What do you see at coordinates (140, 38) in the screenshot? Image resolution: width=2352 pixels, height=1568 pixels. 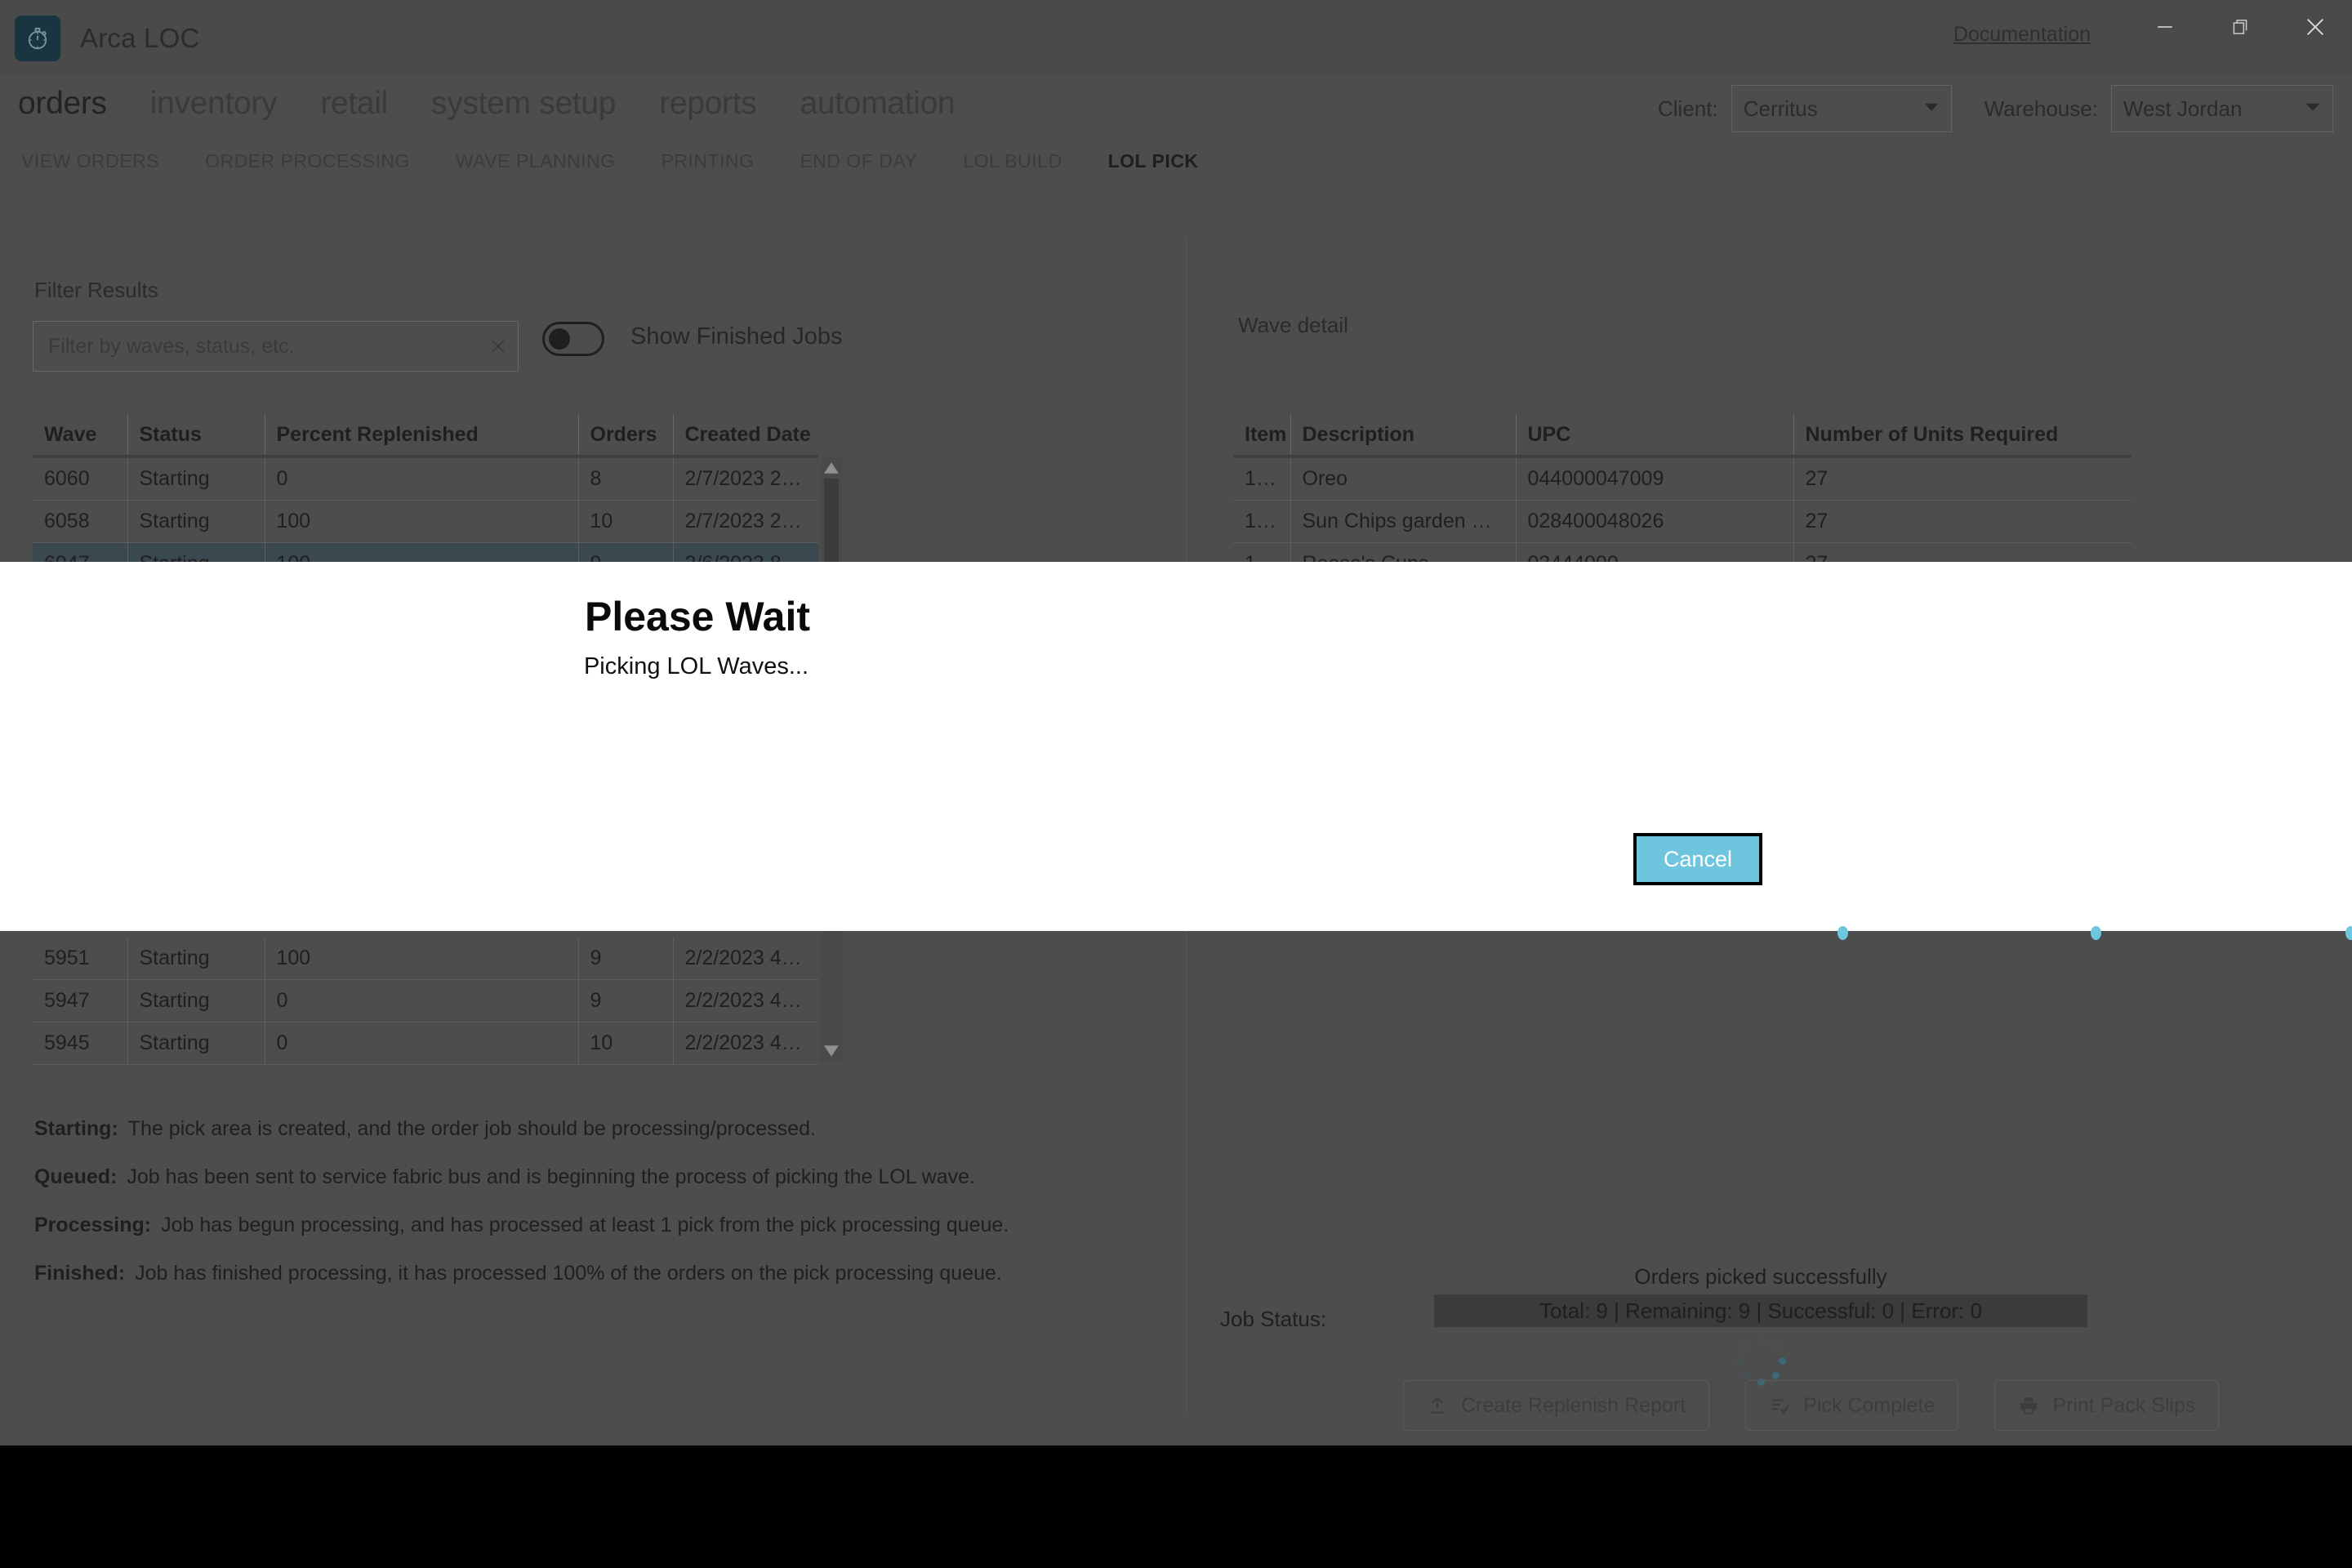 I see `app-title: Arca LOC` at bounding box center [140, 38].